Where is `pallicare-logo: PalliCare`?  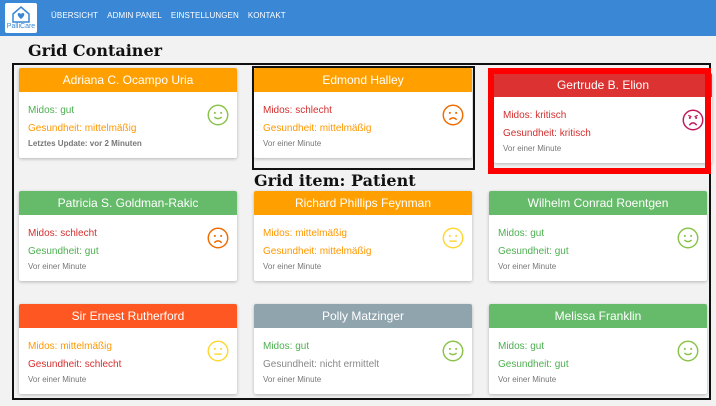
pallicare-logo: PalliCare is located at coordinates (21, 18).